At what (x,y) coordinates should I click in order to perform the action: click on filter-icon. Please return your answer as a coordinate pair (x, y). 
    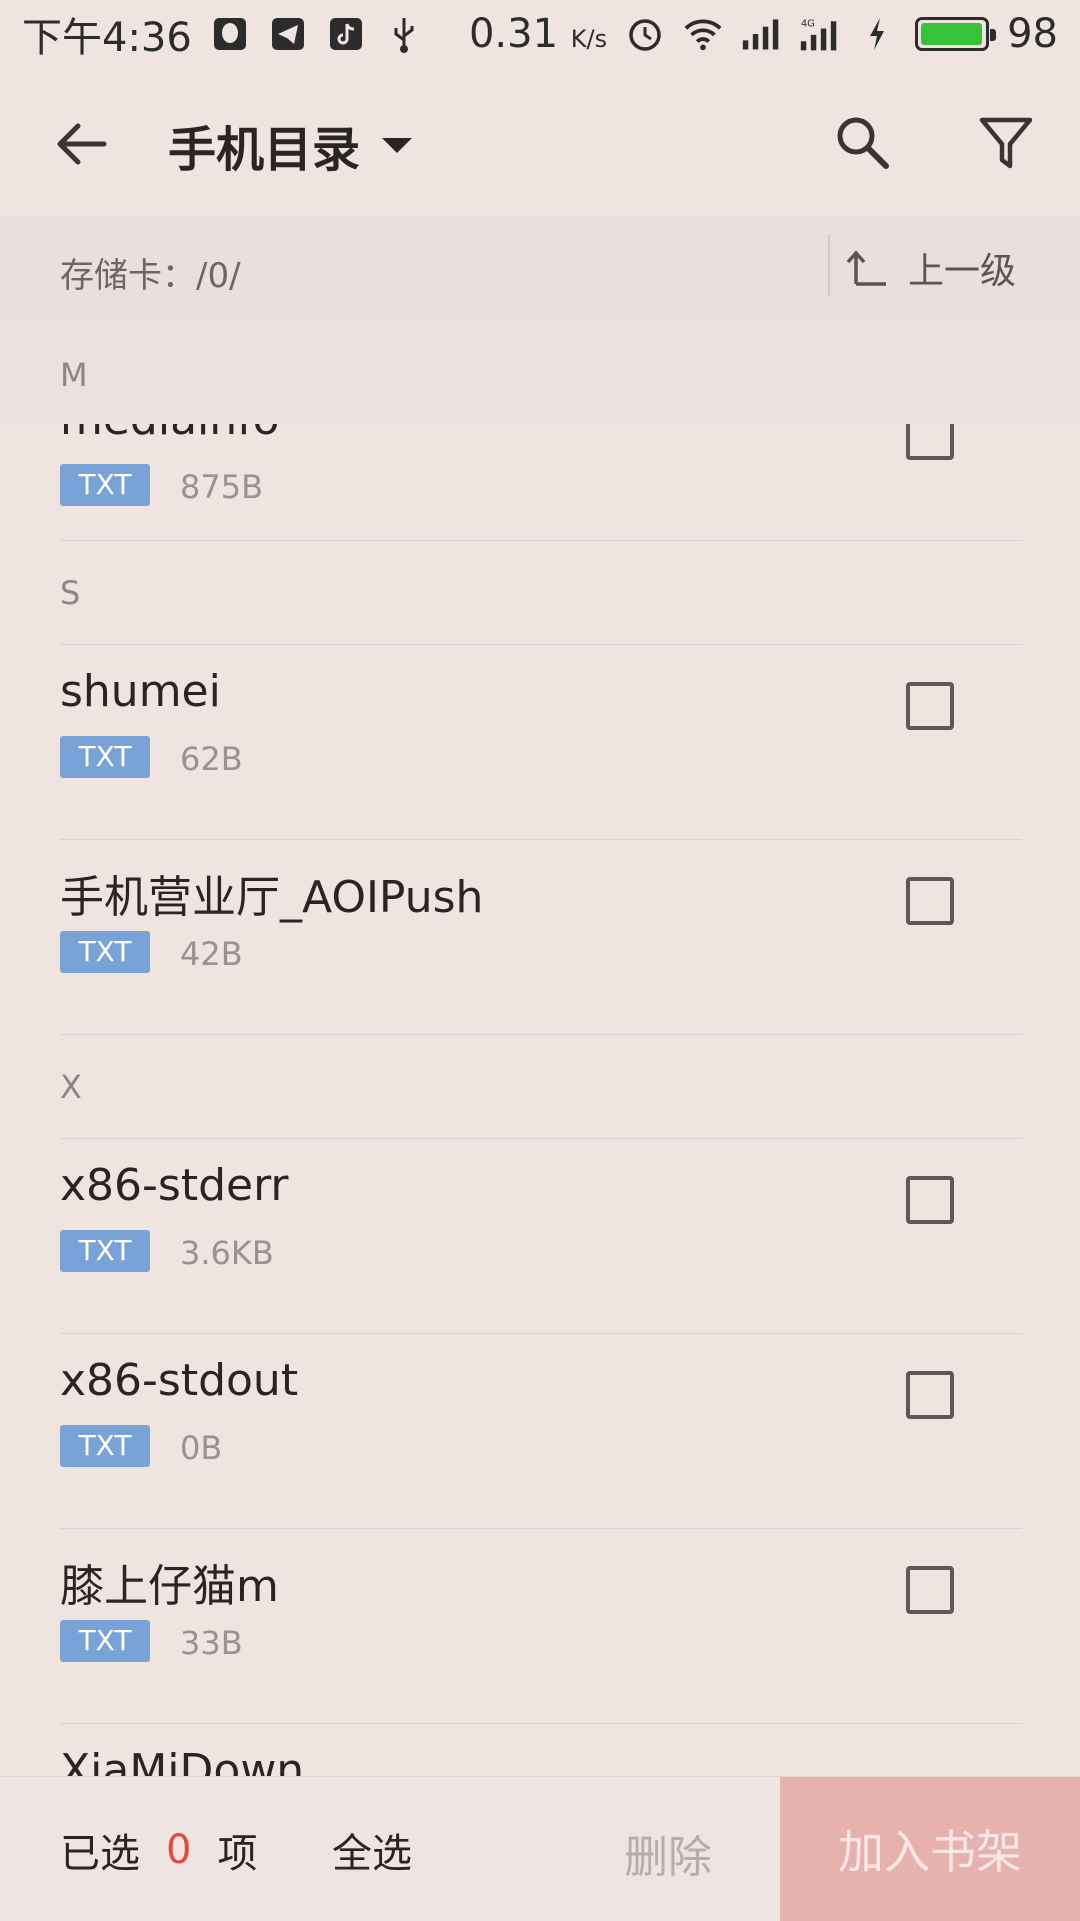
    Looking at the image, I should click on (1006, 142).